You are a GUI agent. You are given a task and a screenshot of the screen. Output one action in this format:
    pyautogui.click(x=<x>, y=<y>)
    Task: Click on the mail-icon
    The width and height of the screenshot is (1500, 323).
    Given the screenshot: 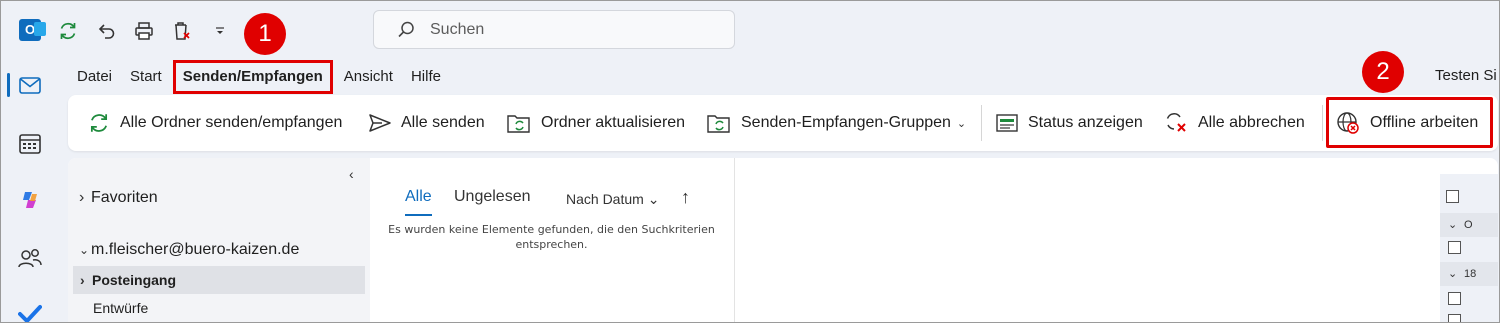 What is the action you would take?
    pyautogui.click(x=28, y=85)
    